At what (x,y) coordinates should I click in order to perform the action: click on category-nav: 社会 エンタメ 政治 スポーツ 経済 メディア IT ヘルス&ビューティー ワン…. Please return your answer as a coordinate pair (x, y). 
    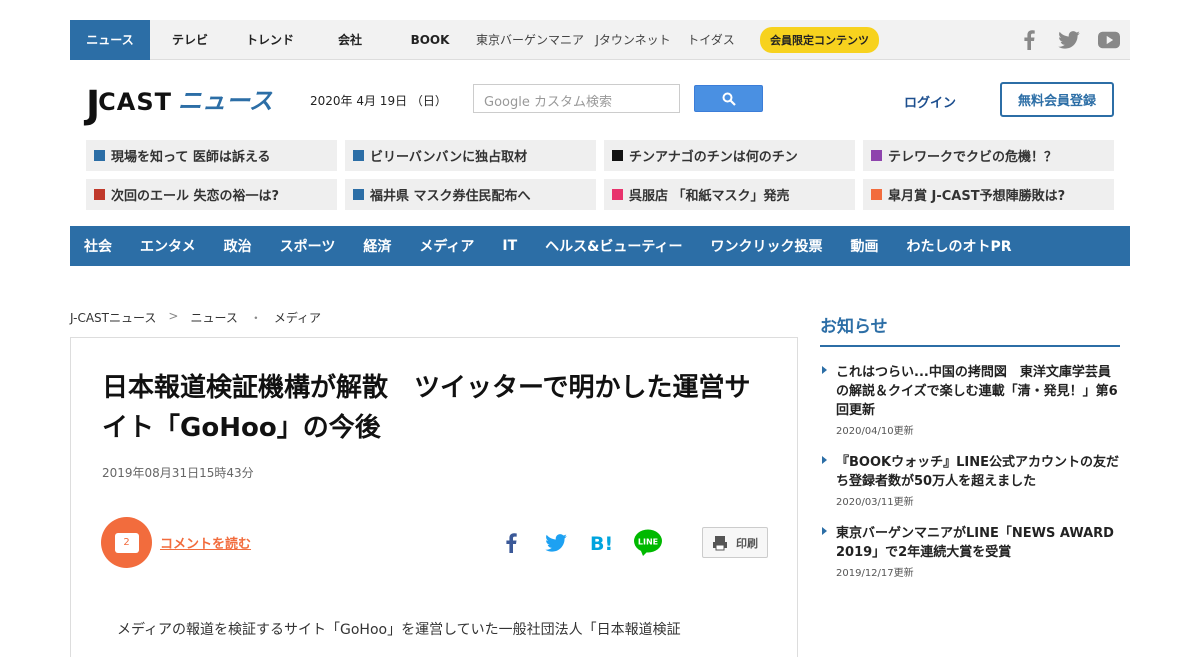
    Looking at the image, I should click on (600, 246).